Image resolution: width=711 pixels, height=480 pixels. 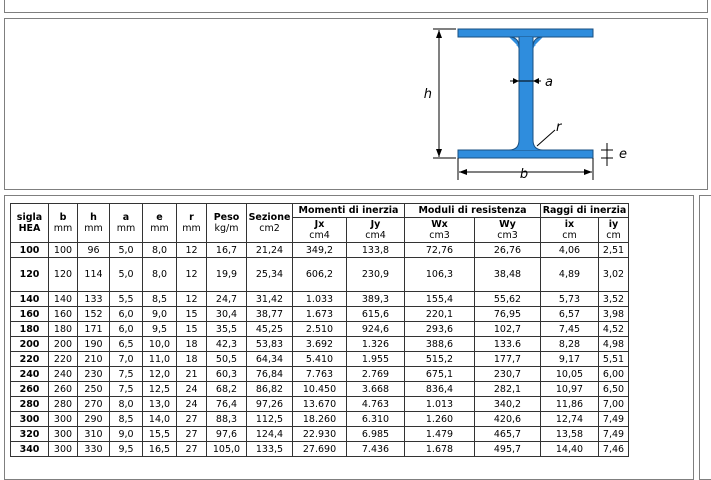 What do you see at coordinates (29, 299) in the screenshot?
I see `profile-designation-cell: 140` at bounding box center [29, 299].